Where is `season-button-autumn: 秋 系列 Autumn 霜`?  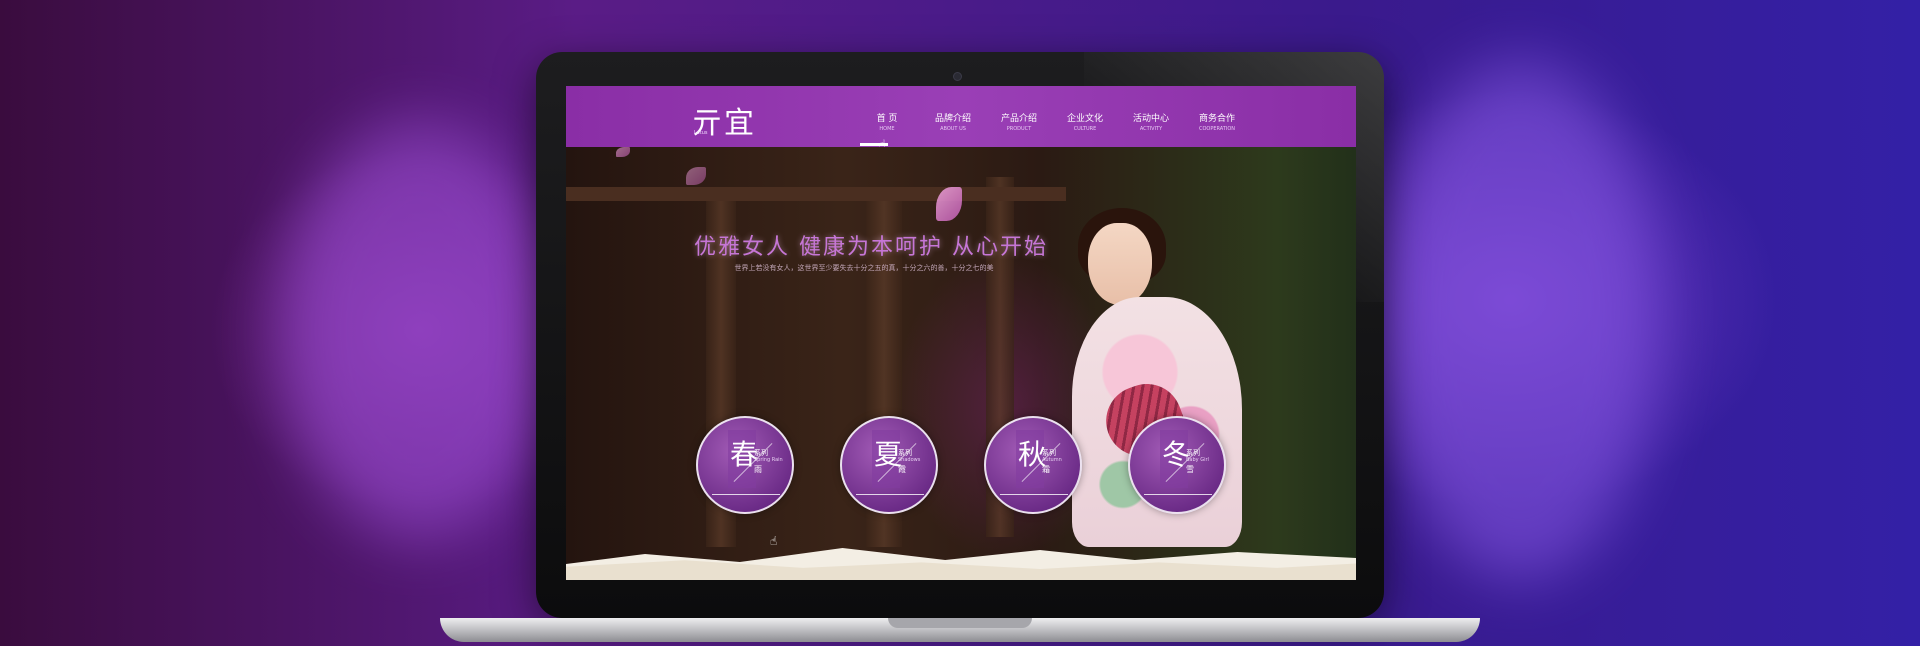 season-button-autumn: 秋 系列 Autumn 霜 is located at coordinates (1033, 465).